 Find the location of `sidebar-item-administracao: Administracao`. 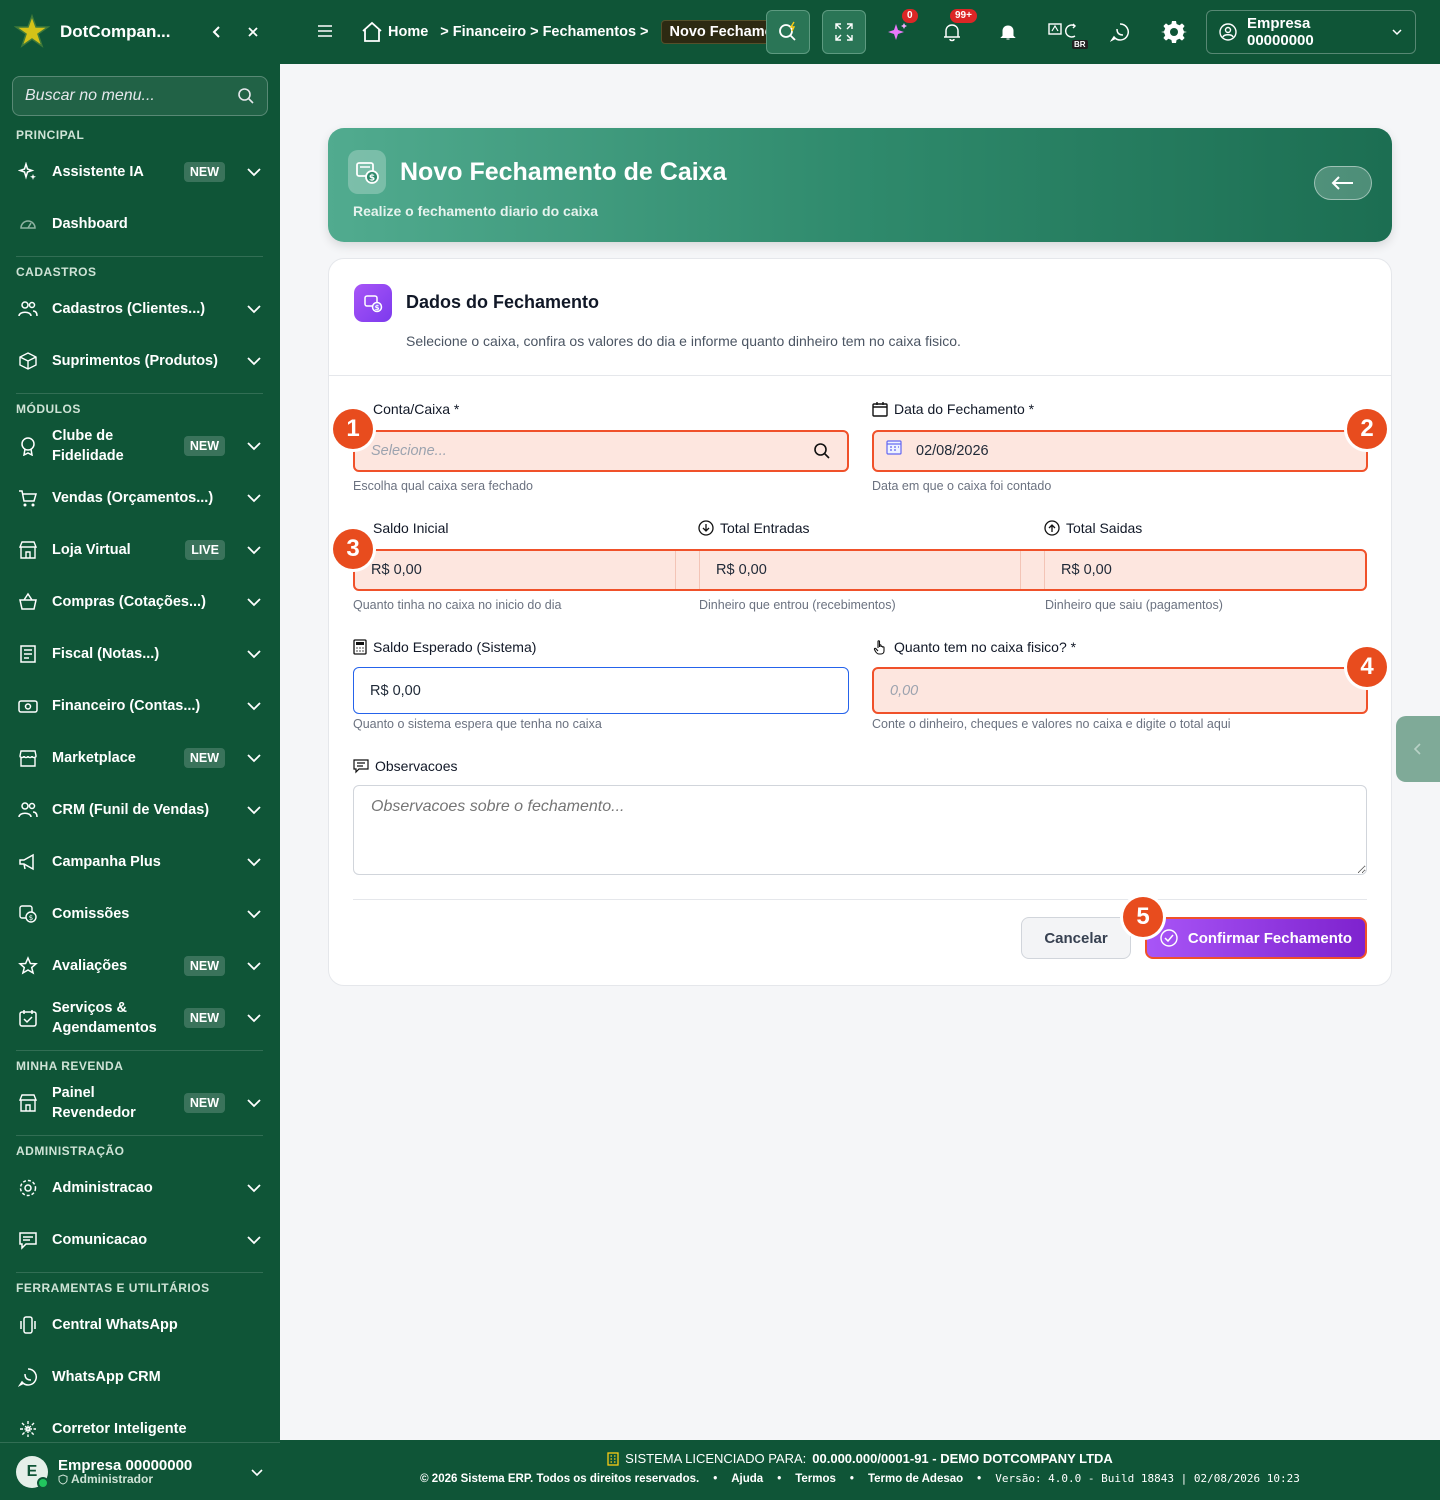

sidebar-item-administracao: Administracao is located at coordinates (139, 1188).